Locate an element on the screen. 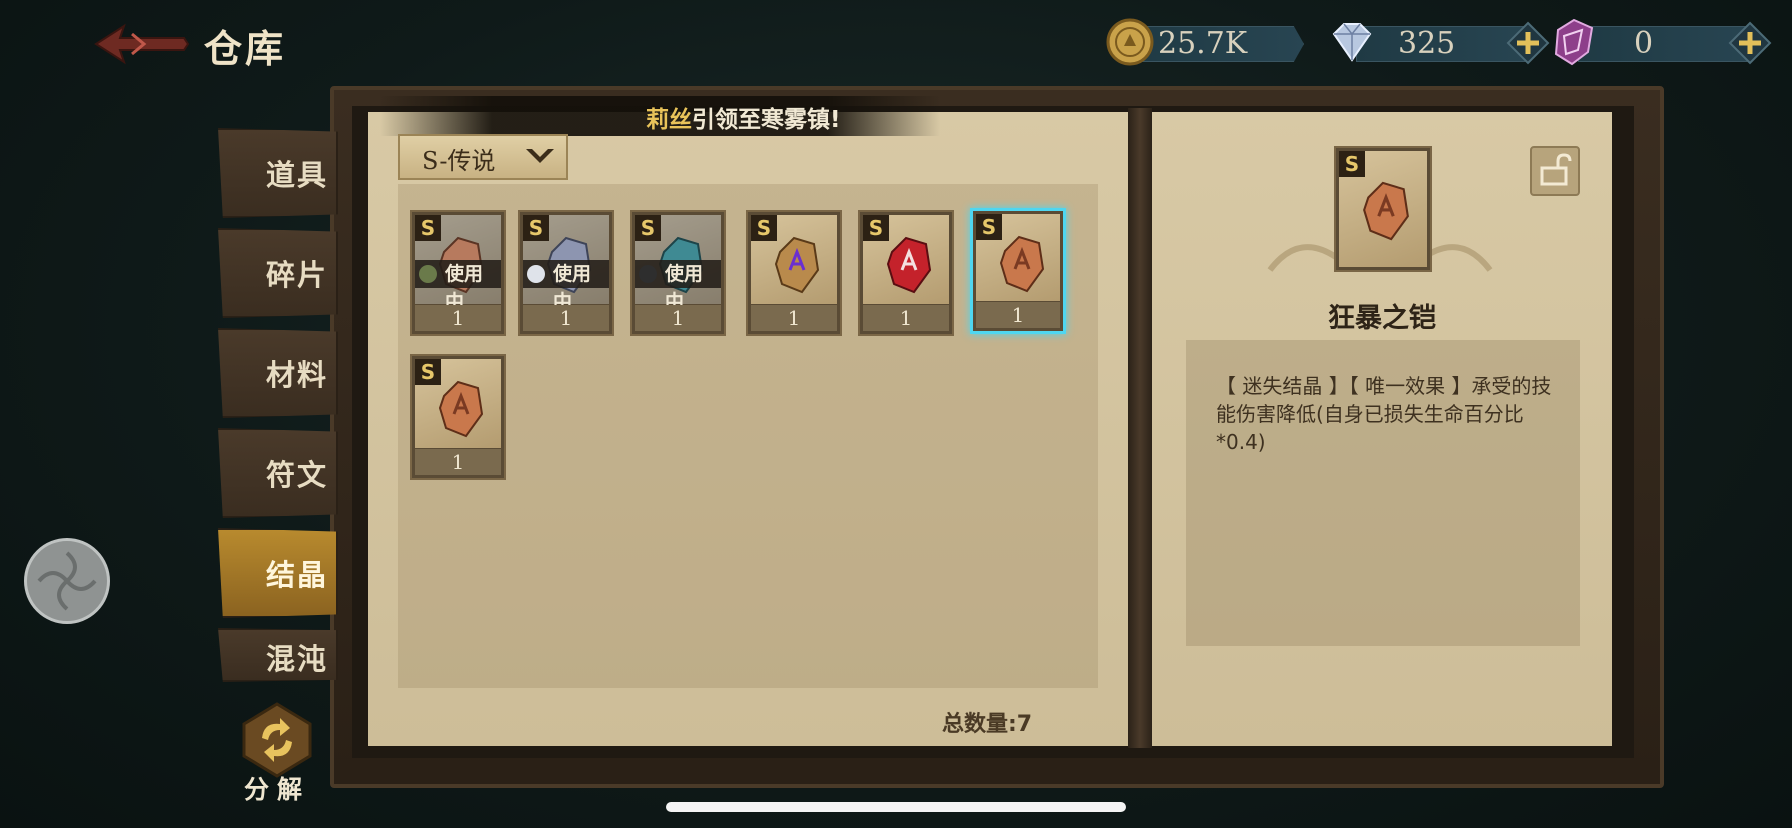 The height and width of the screenshot is (828, 1792). tab-crystals: 结晶 is located at coordinates (278, 573).